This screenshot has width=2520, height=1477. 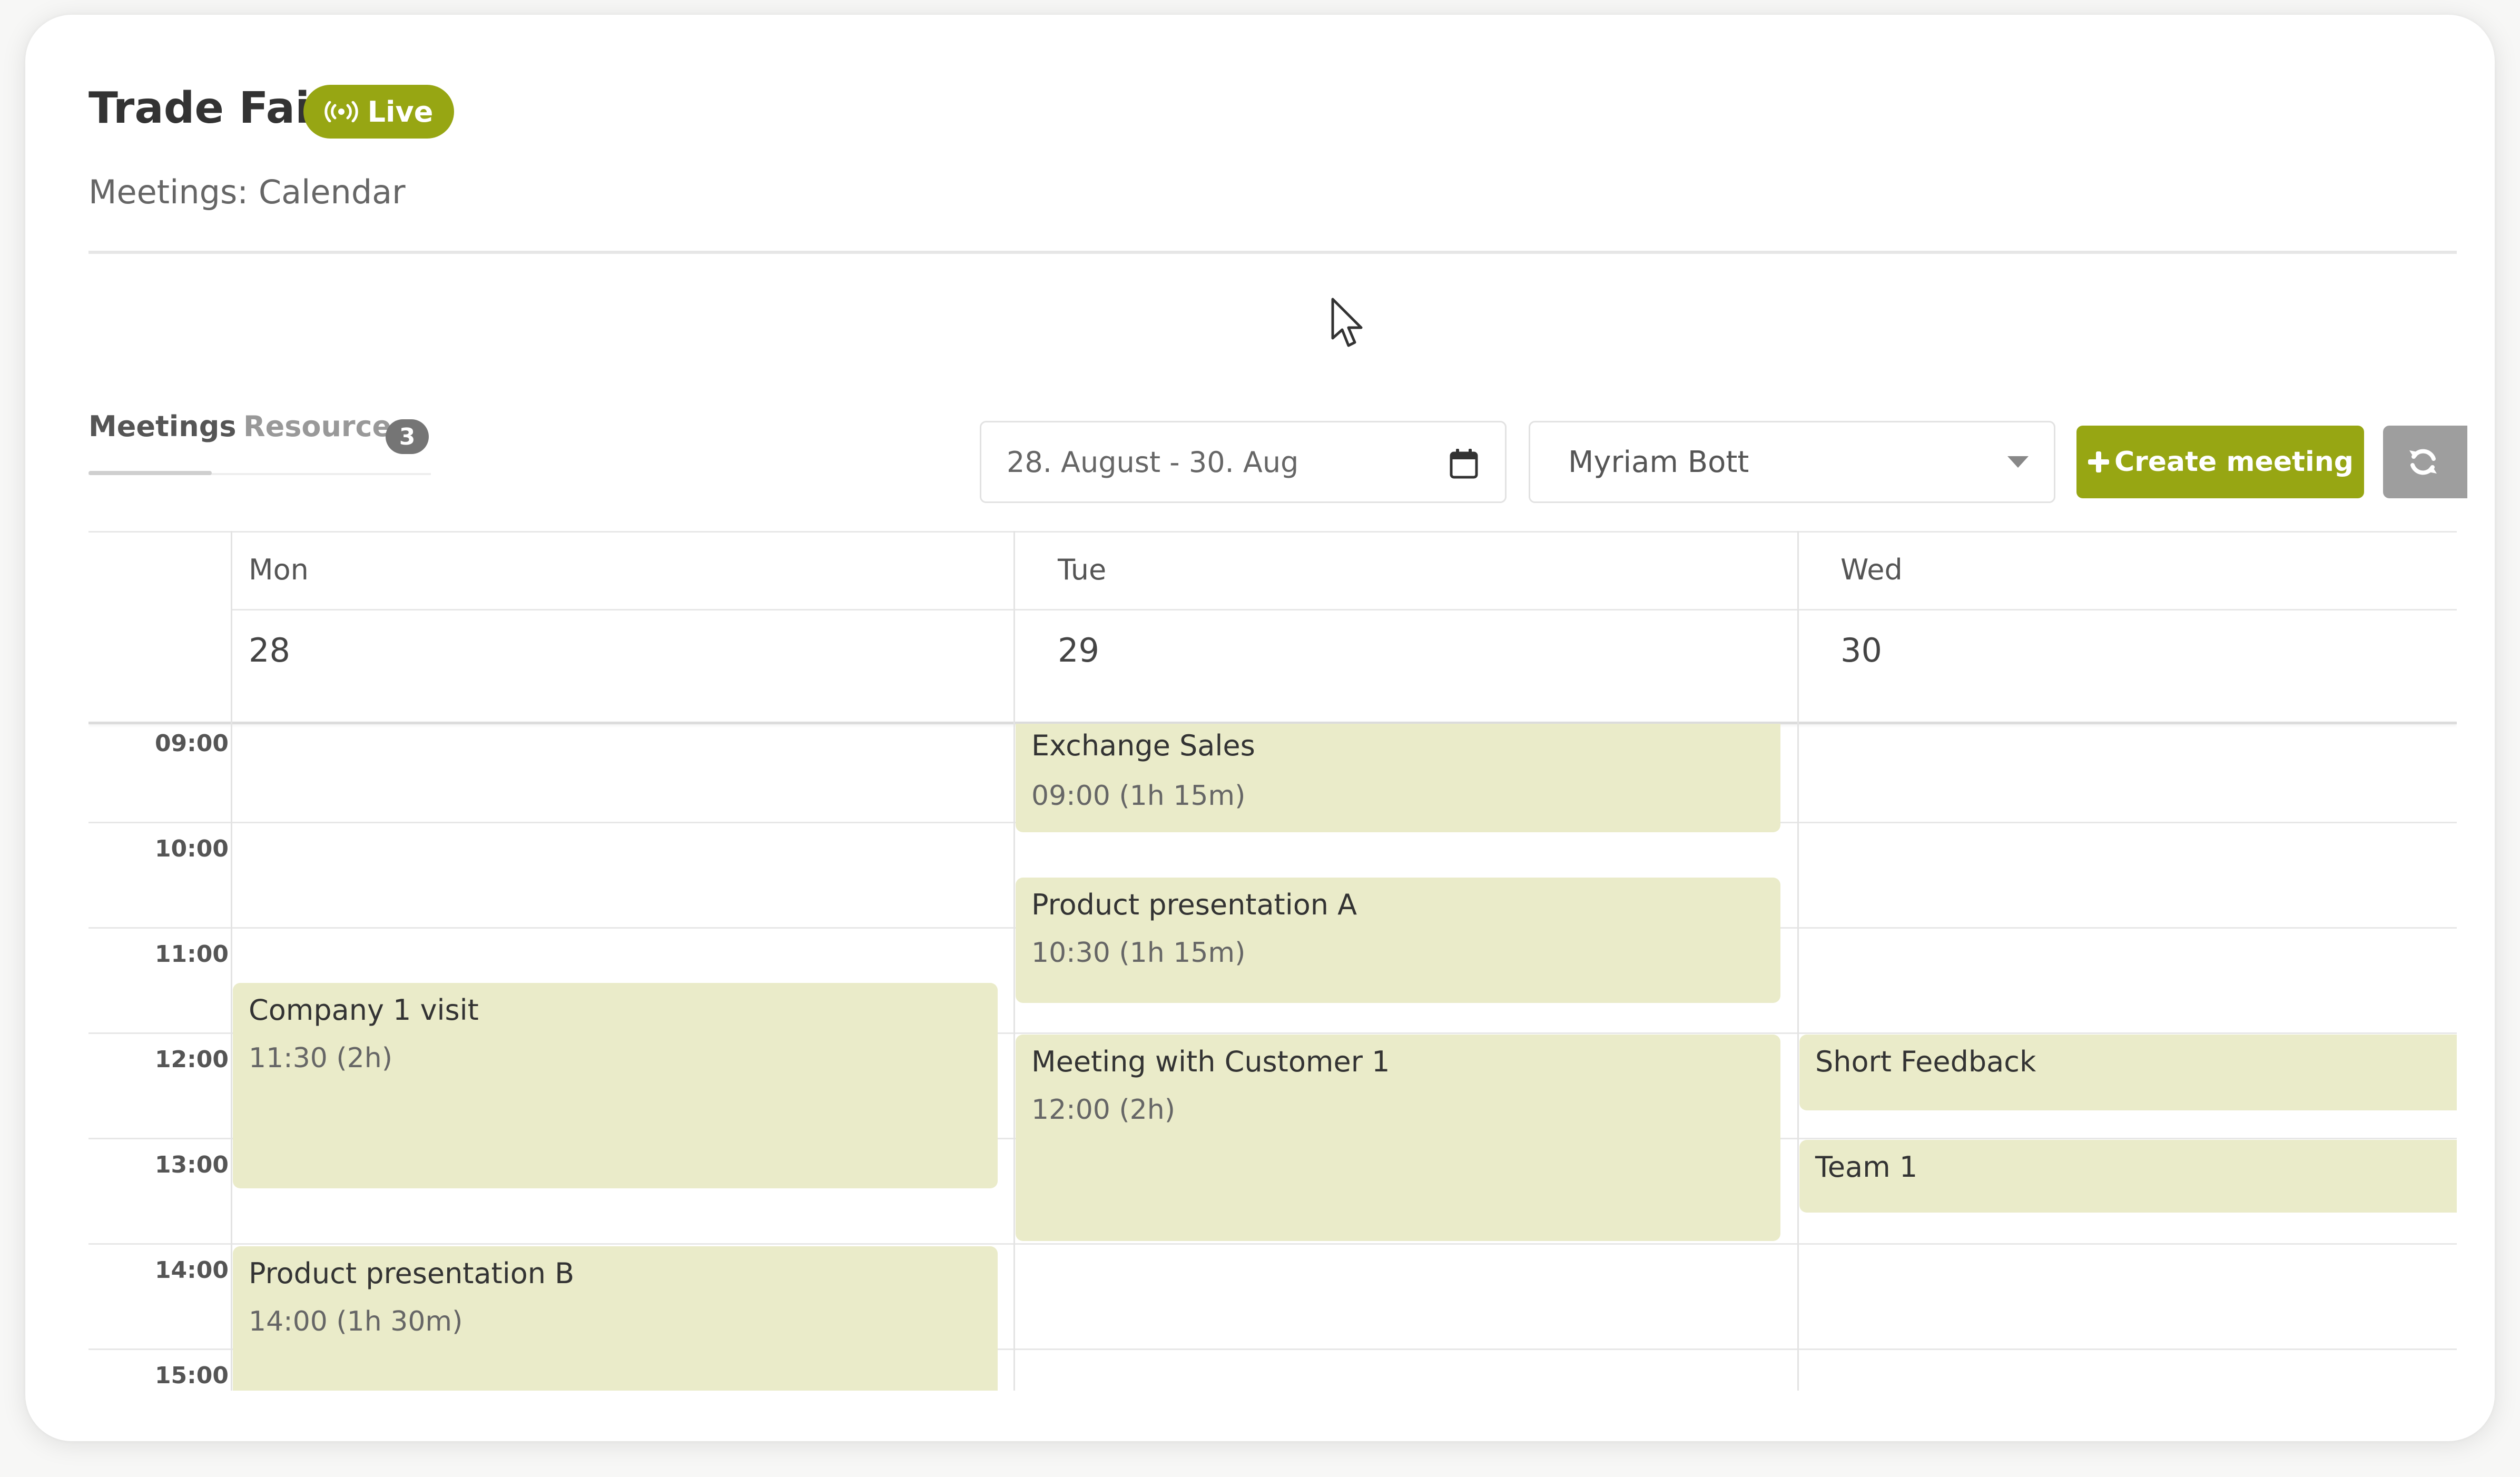 I want to click on page-subtitle: Meetings: Calendar, so click(x=247, y=192).